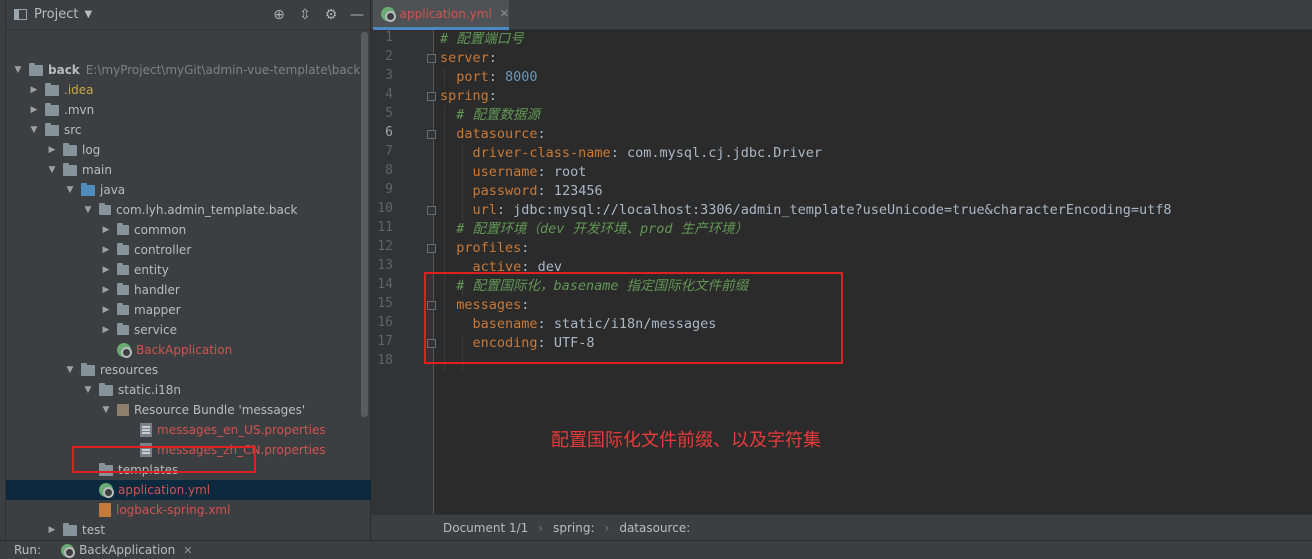  What do you see at coordinates (188, 370) in the screenshot?
I see `tree-item-resources: ▼ resources` at bounding box center [188, 370].